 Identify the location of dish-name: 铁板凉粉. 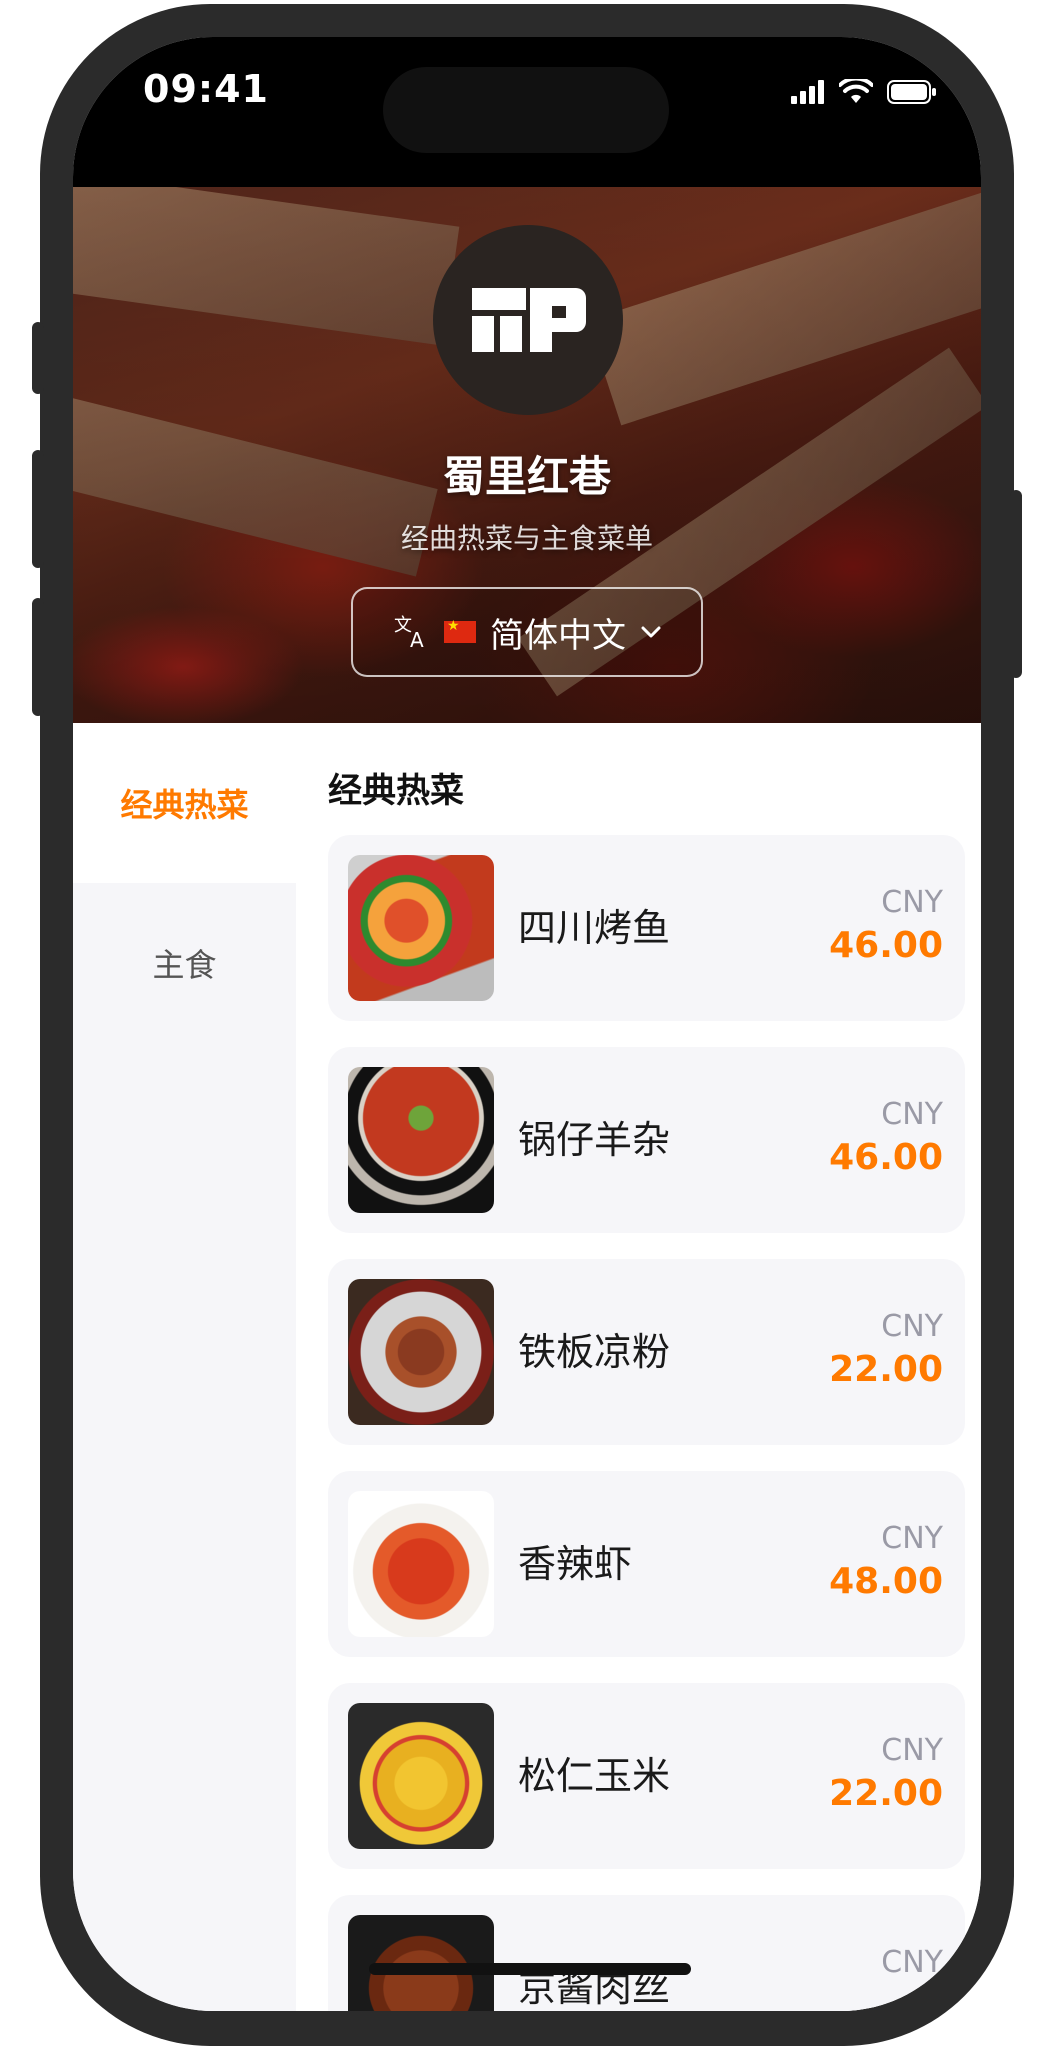
(594, 1352).